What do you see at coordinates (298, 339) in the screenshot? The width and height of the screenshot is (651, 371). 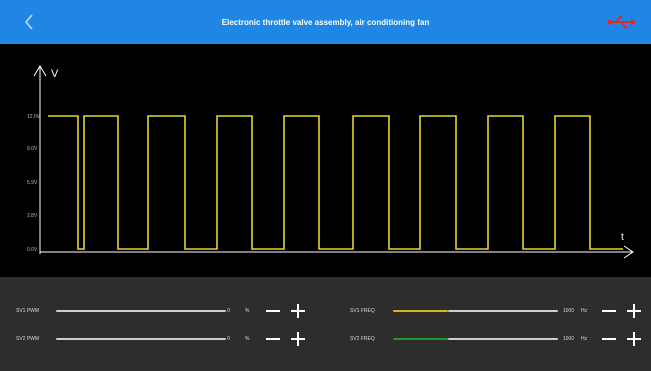 I see `sv2-pwm-plus-button` at bounding box center [298, 339].